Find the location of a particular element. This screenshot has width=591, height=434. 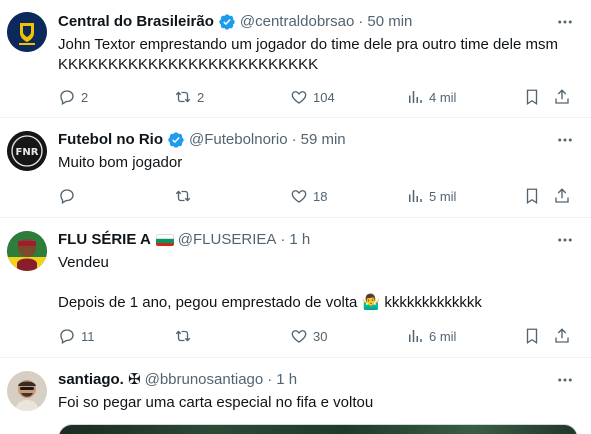

views-button: 5 mil is located at coordinates (431, 196).